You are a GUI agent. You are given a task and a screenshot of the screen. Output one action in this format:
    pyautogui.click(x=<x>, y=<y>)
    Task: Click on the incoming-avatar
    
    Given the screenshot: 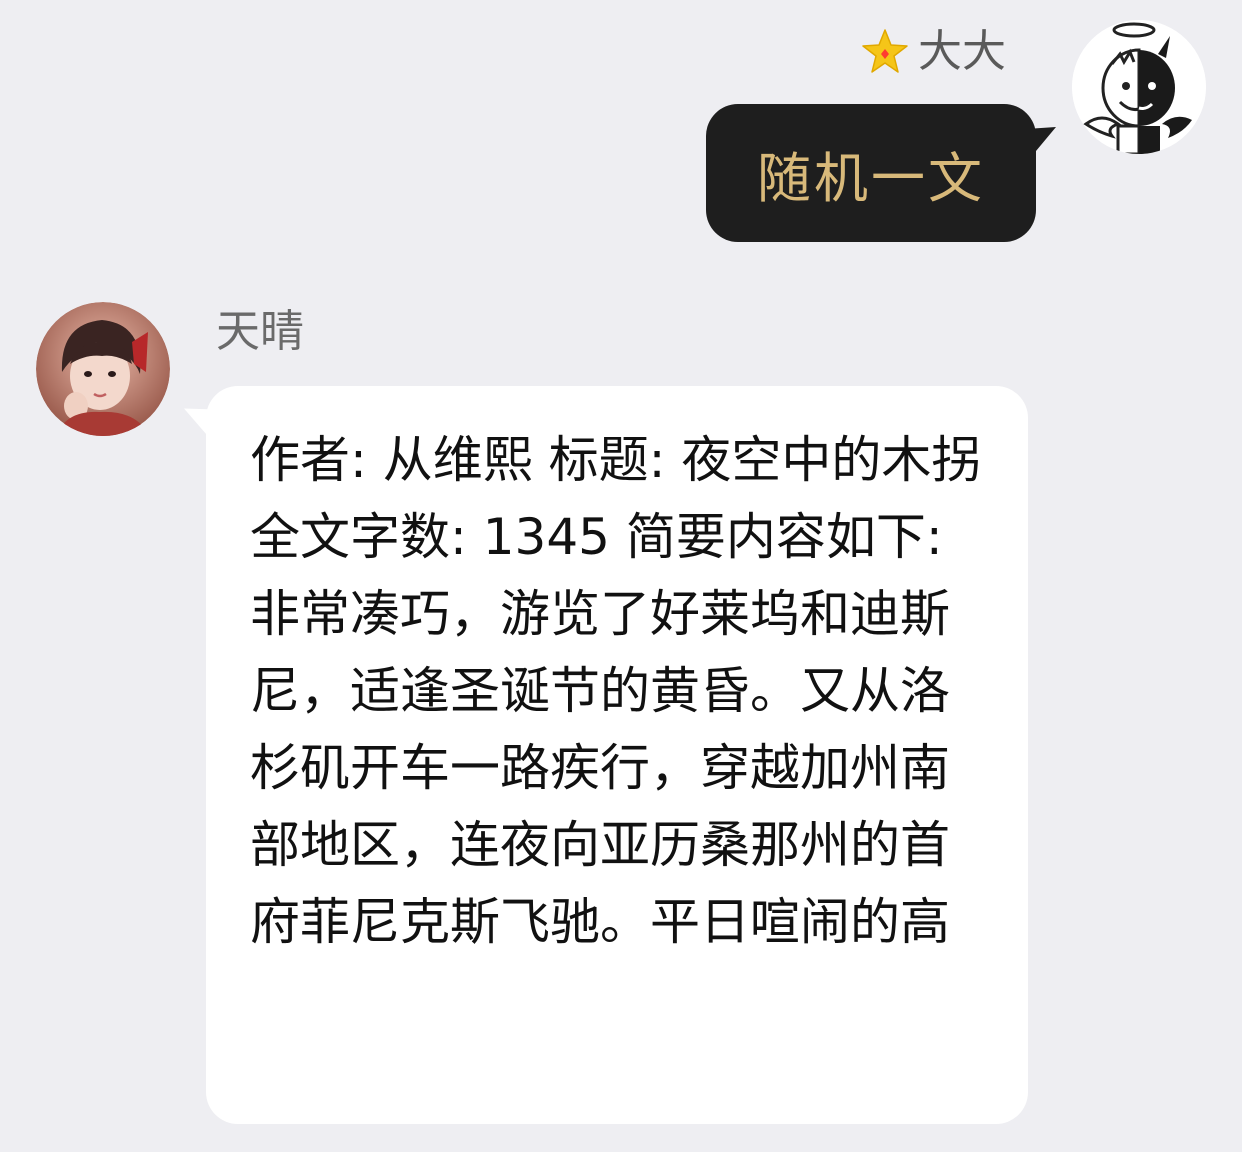 What is the action you would take?
    pyautogui.click(x=103, y=369)
    